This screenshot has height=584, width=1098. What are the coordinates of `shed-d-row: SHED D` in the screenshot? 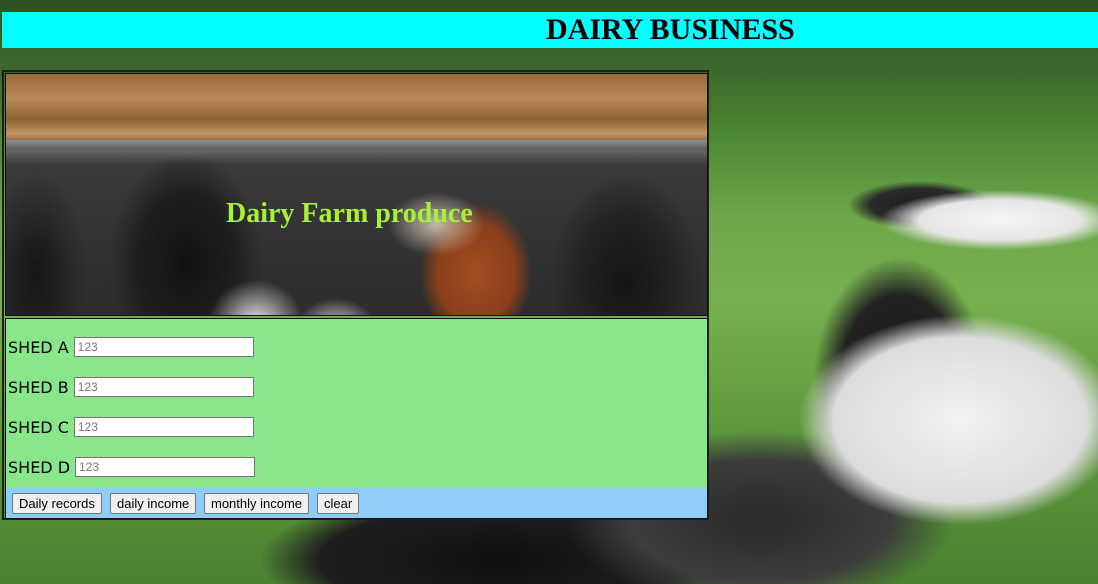 It's located at (132, 467).